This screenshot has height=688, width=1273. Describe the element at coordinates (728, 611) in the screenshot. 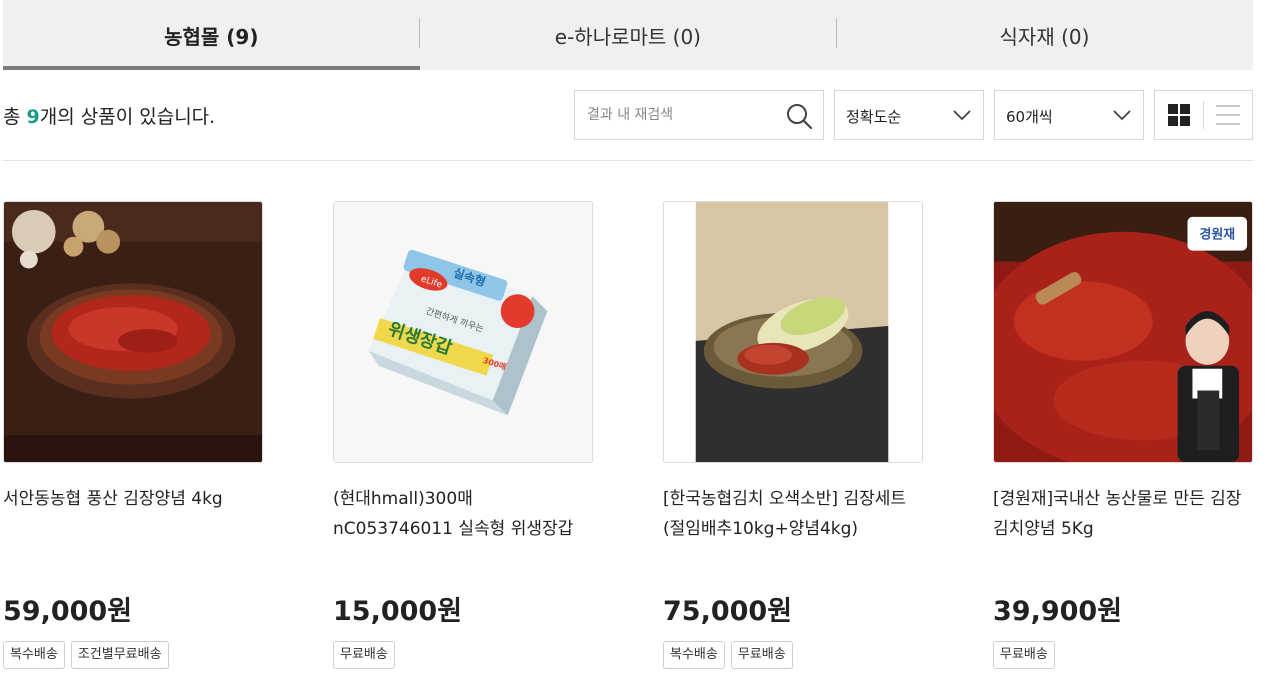

I see `product-price: 75,000원` at that location.